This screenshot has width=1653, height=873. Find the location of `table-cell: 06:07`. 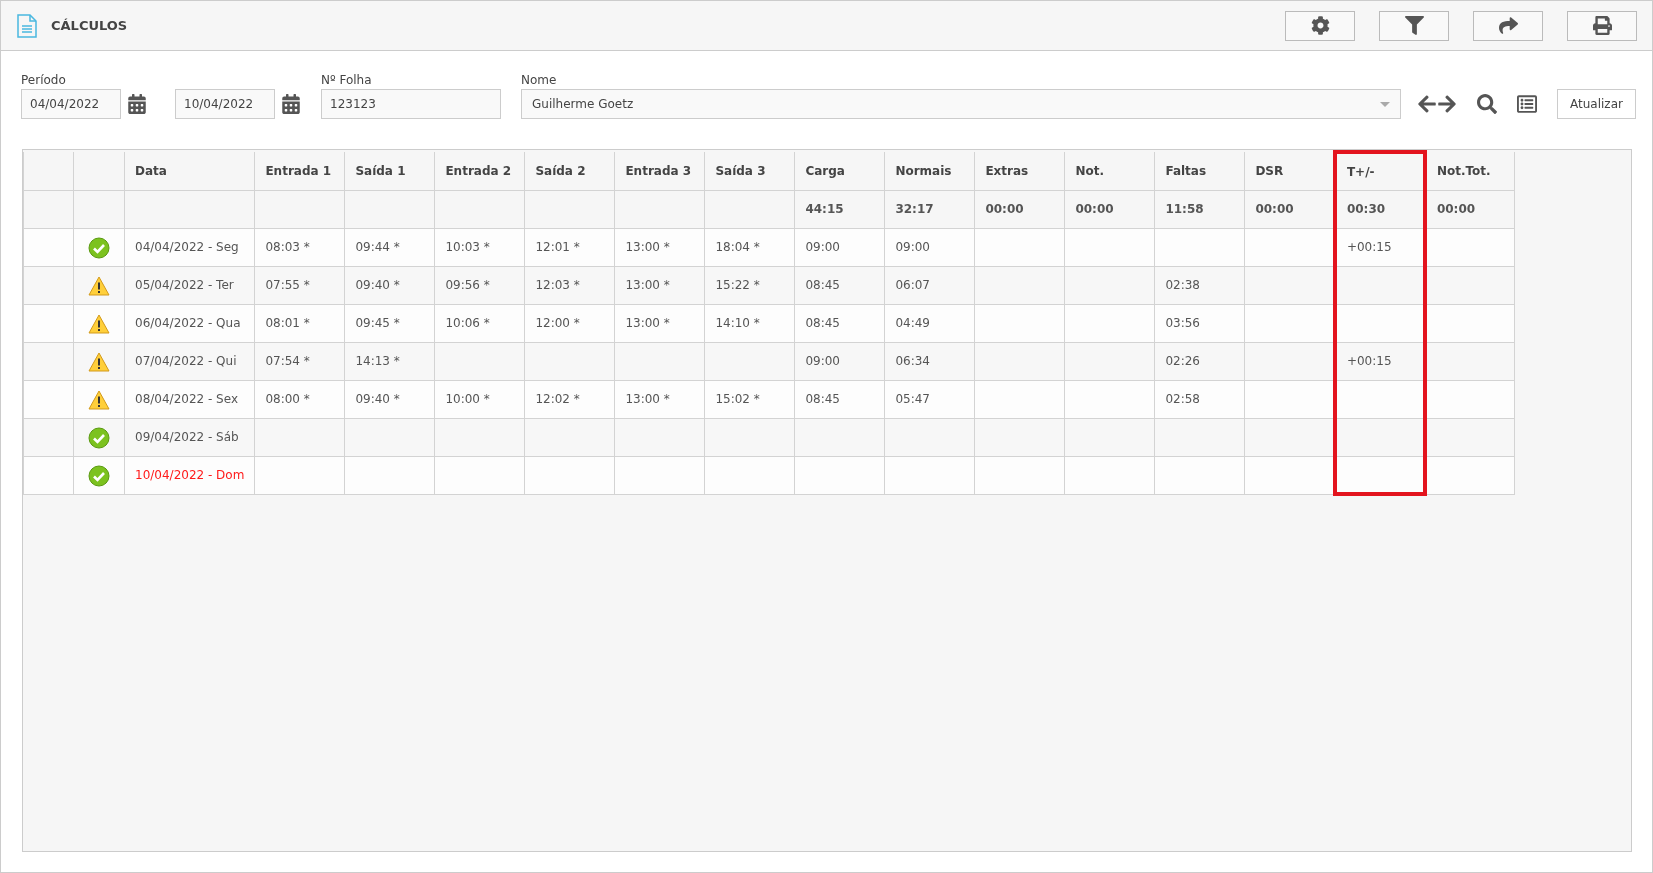

table-cell: 06:07 is located at coordinates (929, 285).